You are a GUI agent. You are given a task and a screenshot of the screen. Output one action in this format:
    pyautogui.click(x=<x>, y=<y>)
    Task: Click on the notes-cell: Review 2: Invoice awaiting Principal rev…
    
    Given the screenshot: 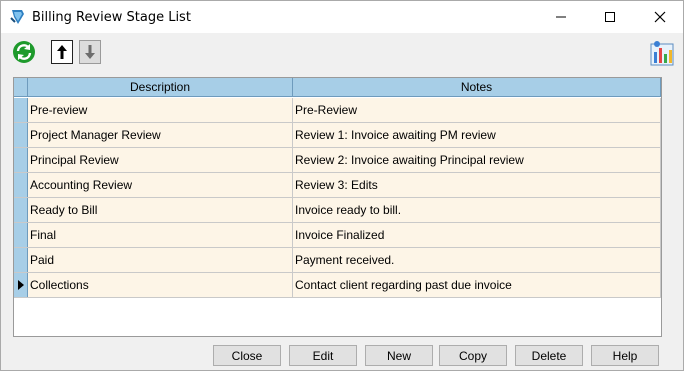 What is the action you would take?
    pyautogui.click(x=477, y=160)
    